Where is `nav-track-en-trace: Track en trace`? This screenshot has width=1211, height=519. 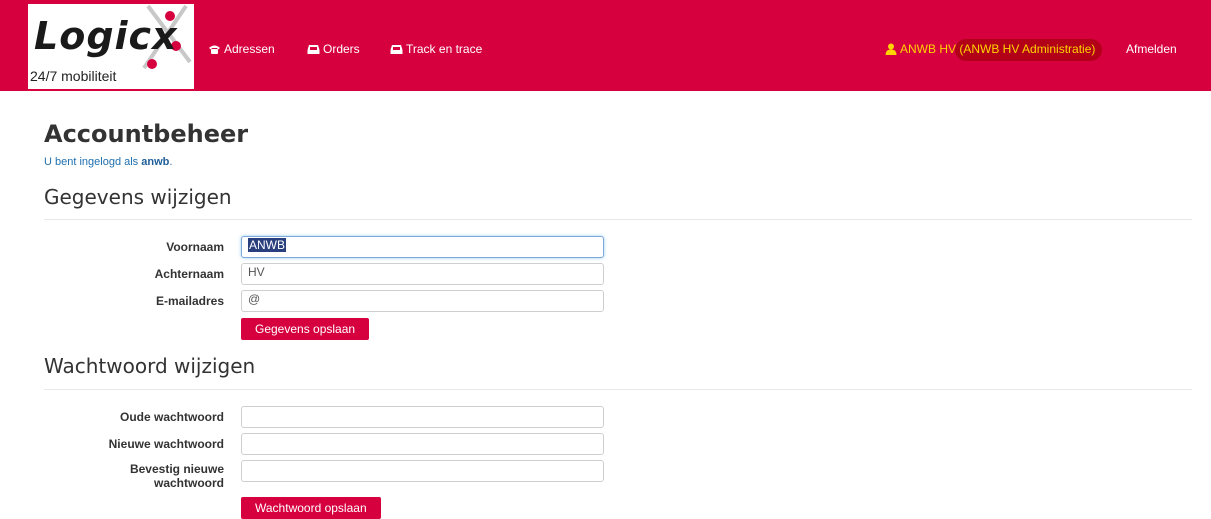
nav-track-en-trace: Track en trace is located at coordinates (436, 49).